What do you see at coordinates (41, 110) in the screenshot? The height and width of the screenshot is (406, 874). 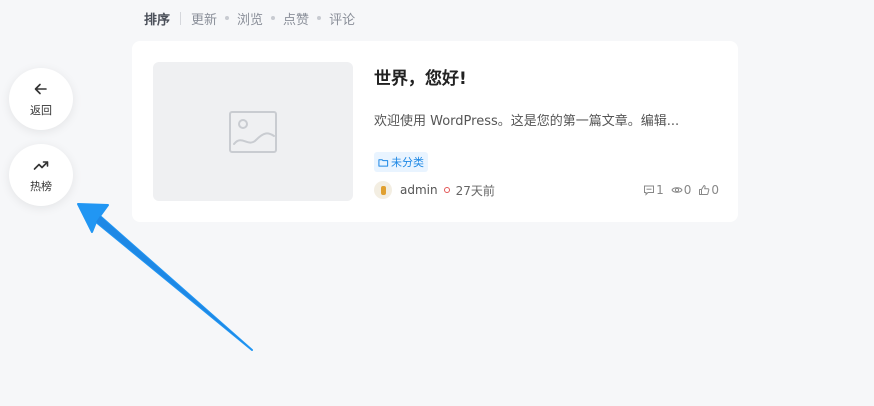 I see `back-button-label: 返回` at bounding box center [41, 110].